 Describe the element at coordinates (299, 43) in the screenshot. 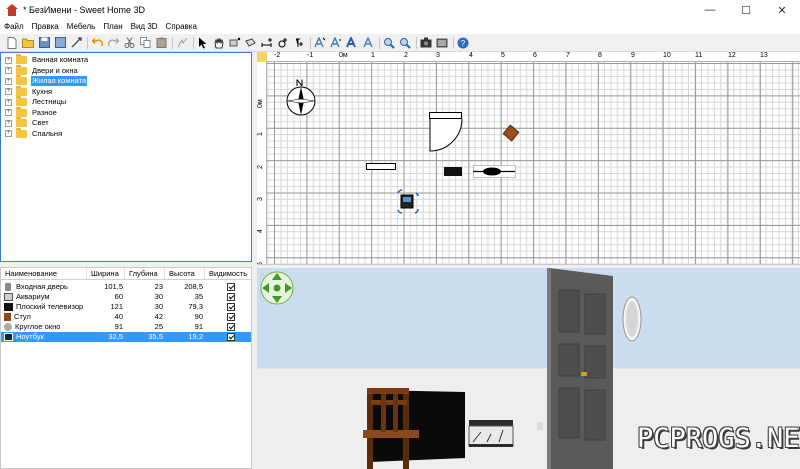

I see `add-text-icon` at that location.